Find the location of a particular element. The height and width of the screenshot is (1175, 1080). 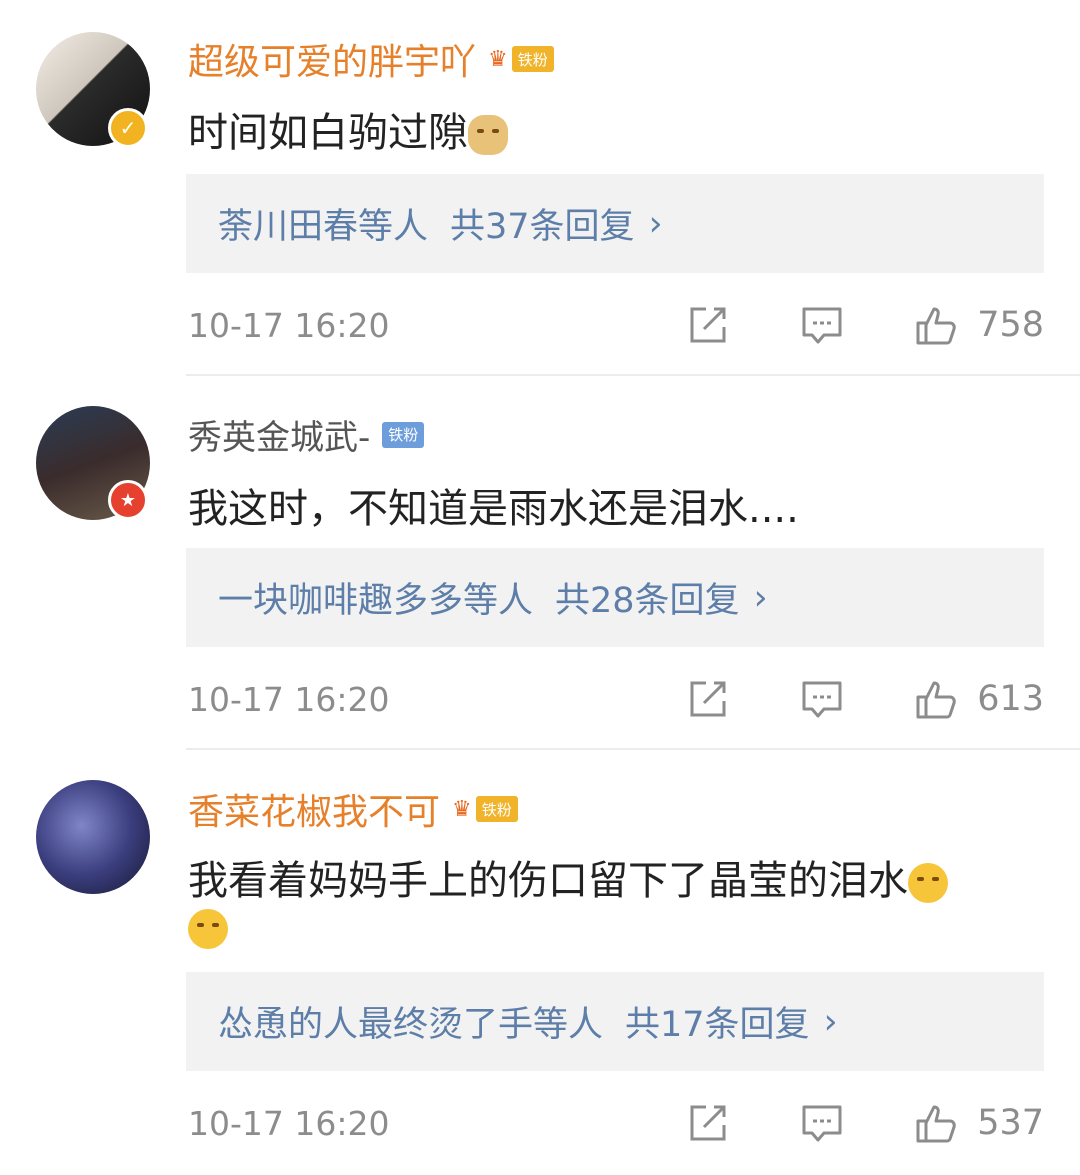

like-count: 537 is located at coordinates (1010, 1123).